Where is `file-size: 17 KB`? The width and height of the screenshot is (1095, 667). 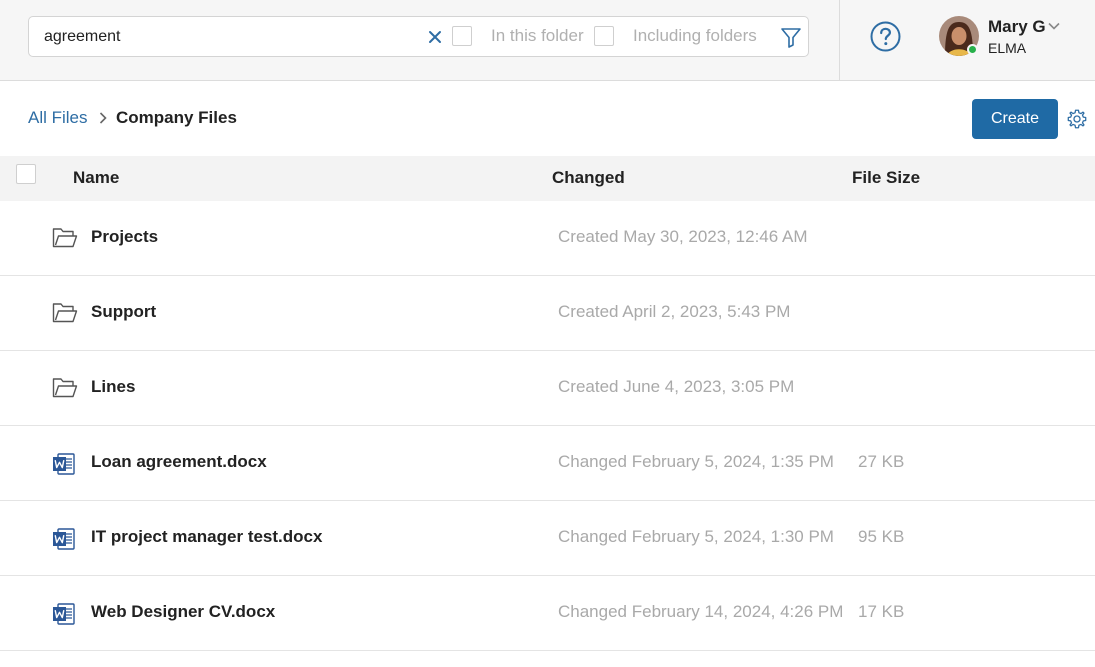
file-size: 17 KB is located at coordinates (881, 611).